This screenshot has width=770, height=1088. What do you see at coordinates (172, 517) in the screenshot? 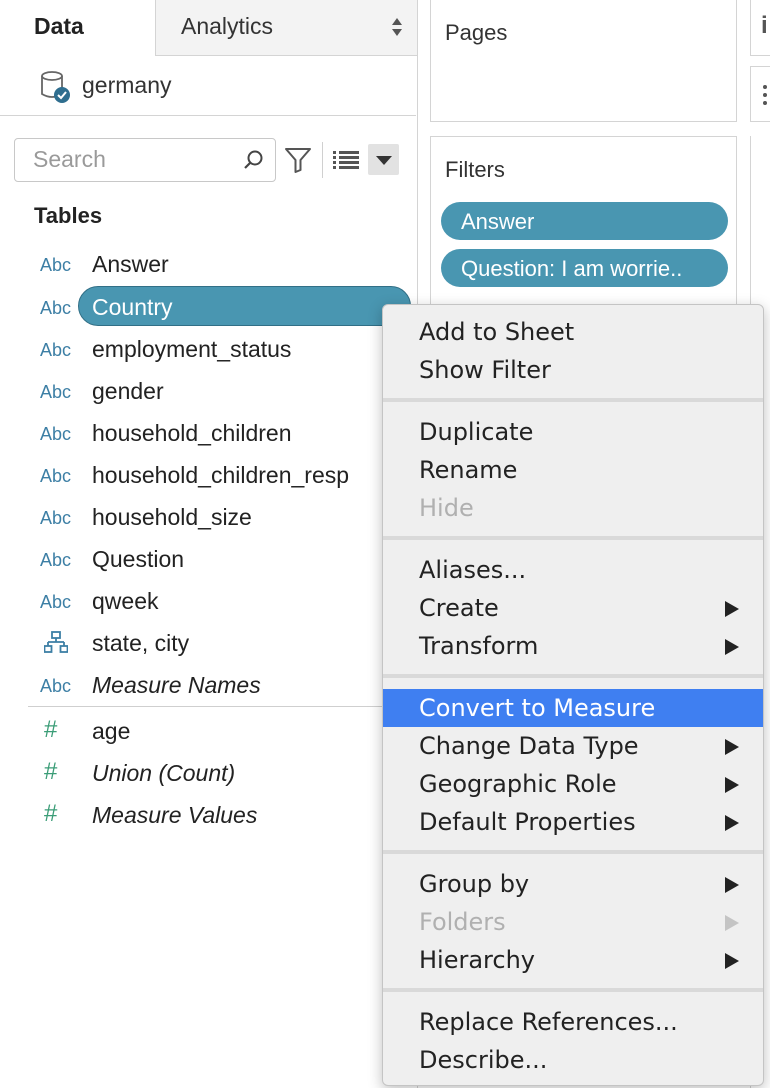
I see `field-name: household_size` at bounding box center [172, 517].